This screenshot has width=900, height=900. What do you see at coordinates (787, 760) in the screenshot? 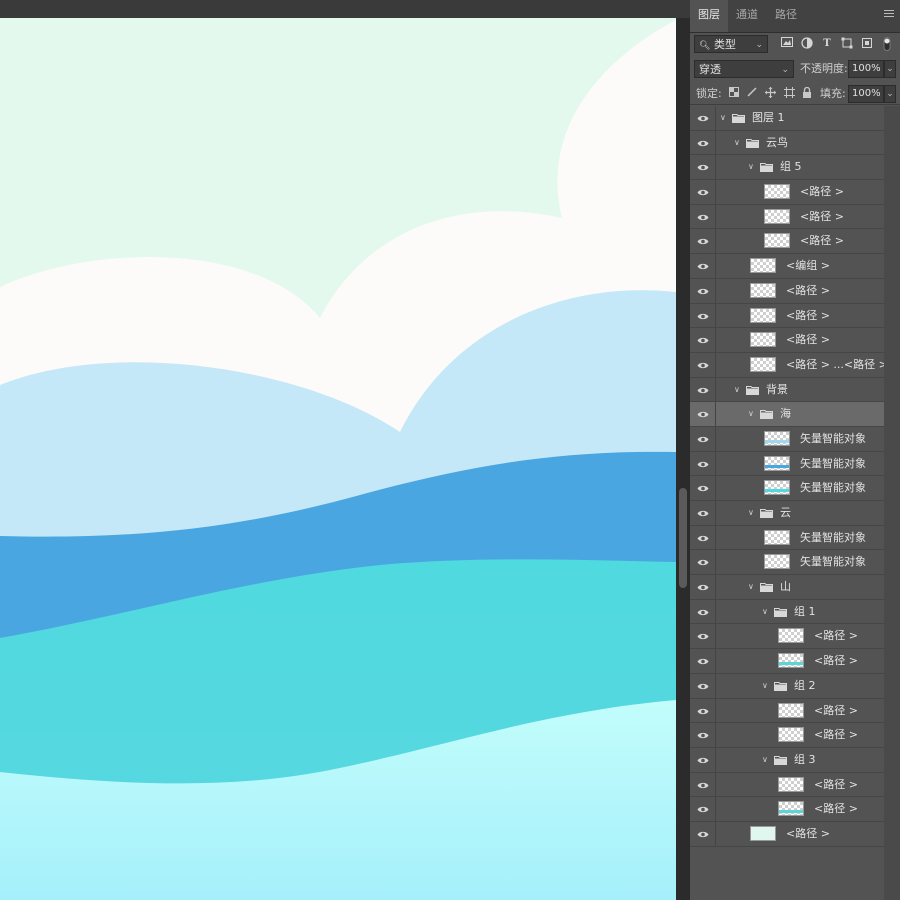
I see `layer-group-row: ∨ 组 3` at bounding box center [787, 760].